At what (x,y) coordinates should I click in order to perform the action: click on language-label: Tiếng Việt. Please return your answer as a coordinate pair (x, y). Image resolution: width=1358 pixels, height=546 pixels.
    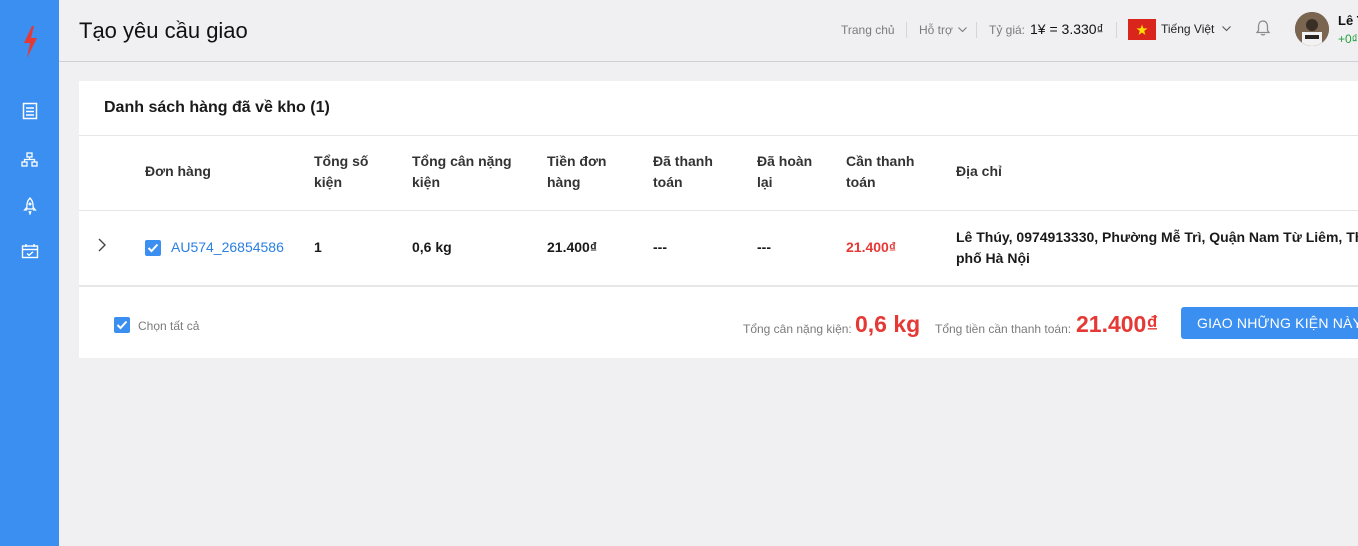
    Looking at the image, I should click on (1188, 29).